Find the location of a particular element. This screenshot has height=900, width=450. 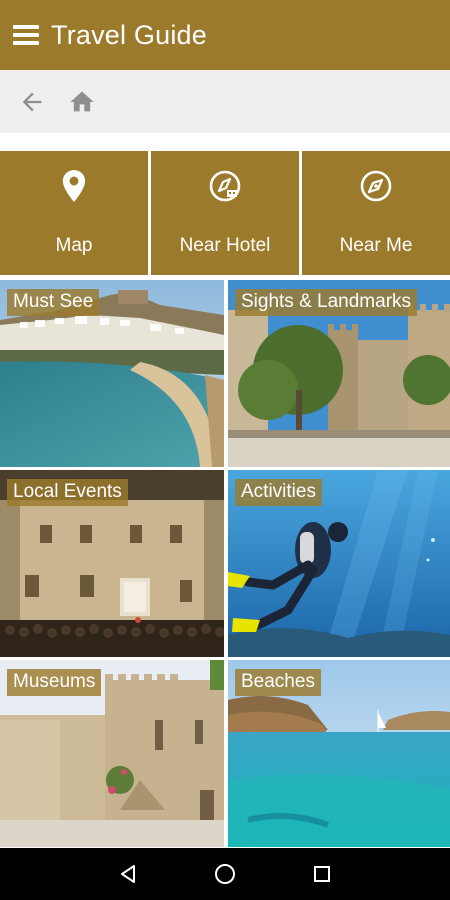

compass-icon is located at coordinates (376, 186).